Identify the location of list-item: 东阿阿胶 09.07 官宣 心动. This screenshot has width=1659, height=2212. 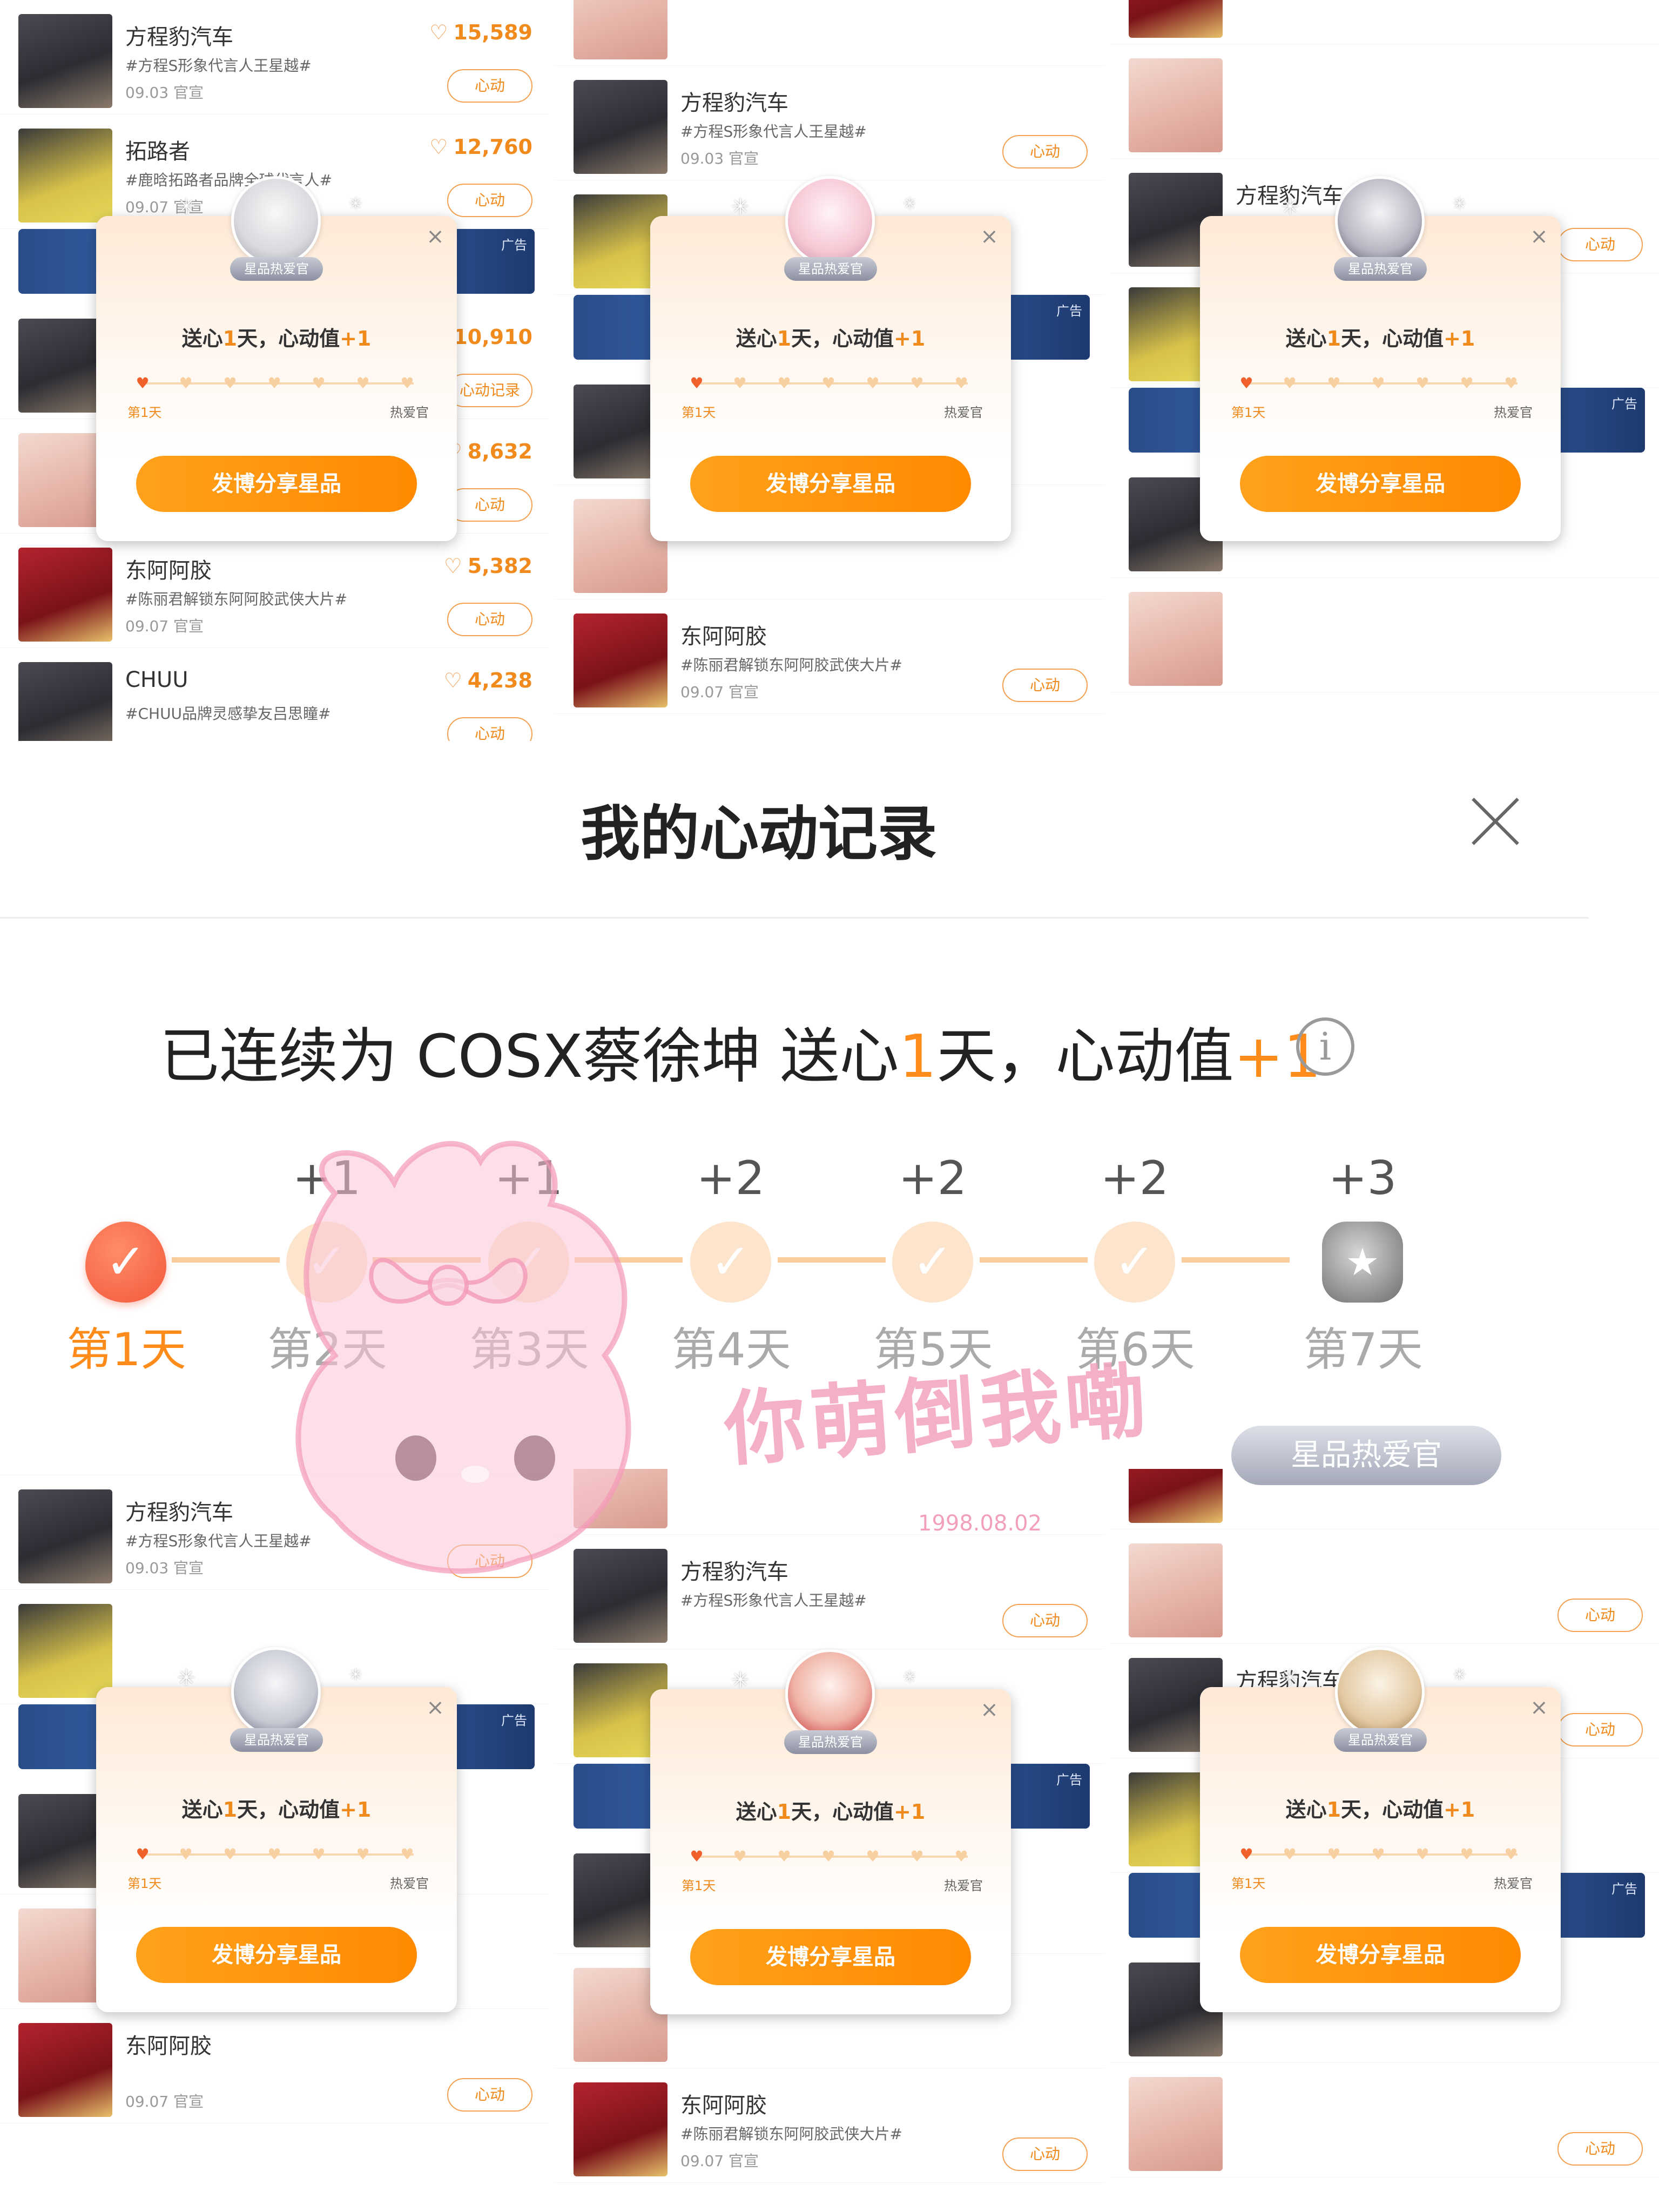
(274, 2066).